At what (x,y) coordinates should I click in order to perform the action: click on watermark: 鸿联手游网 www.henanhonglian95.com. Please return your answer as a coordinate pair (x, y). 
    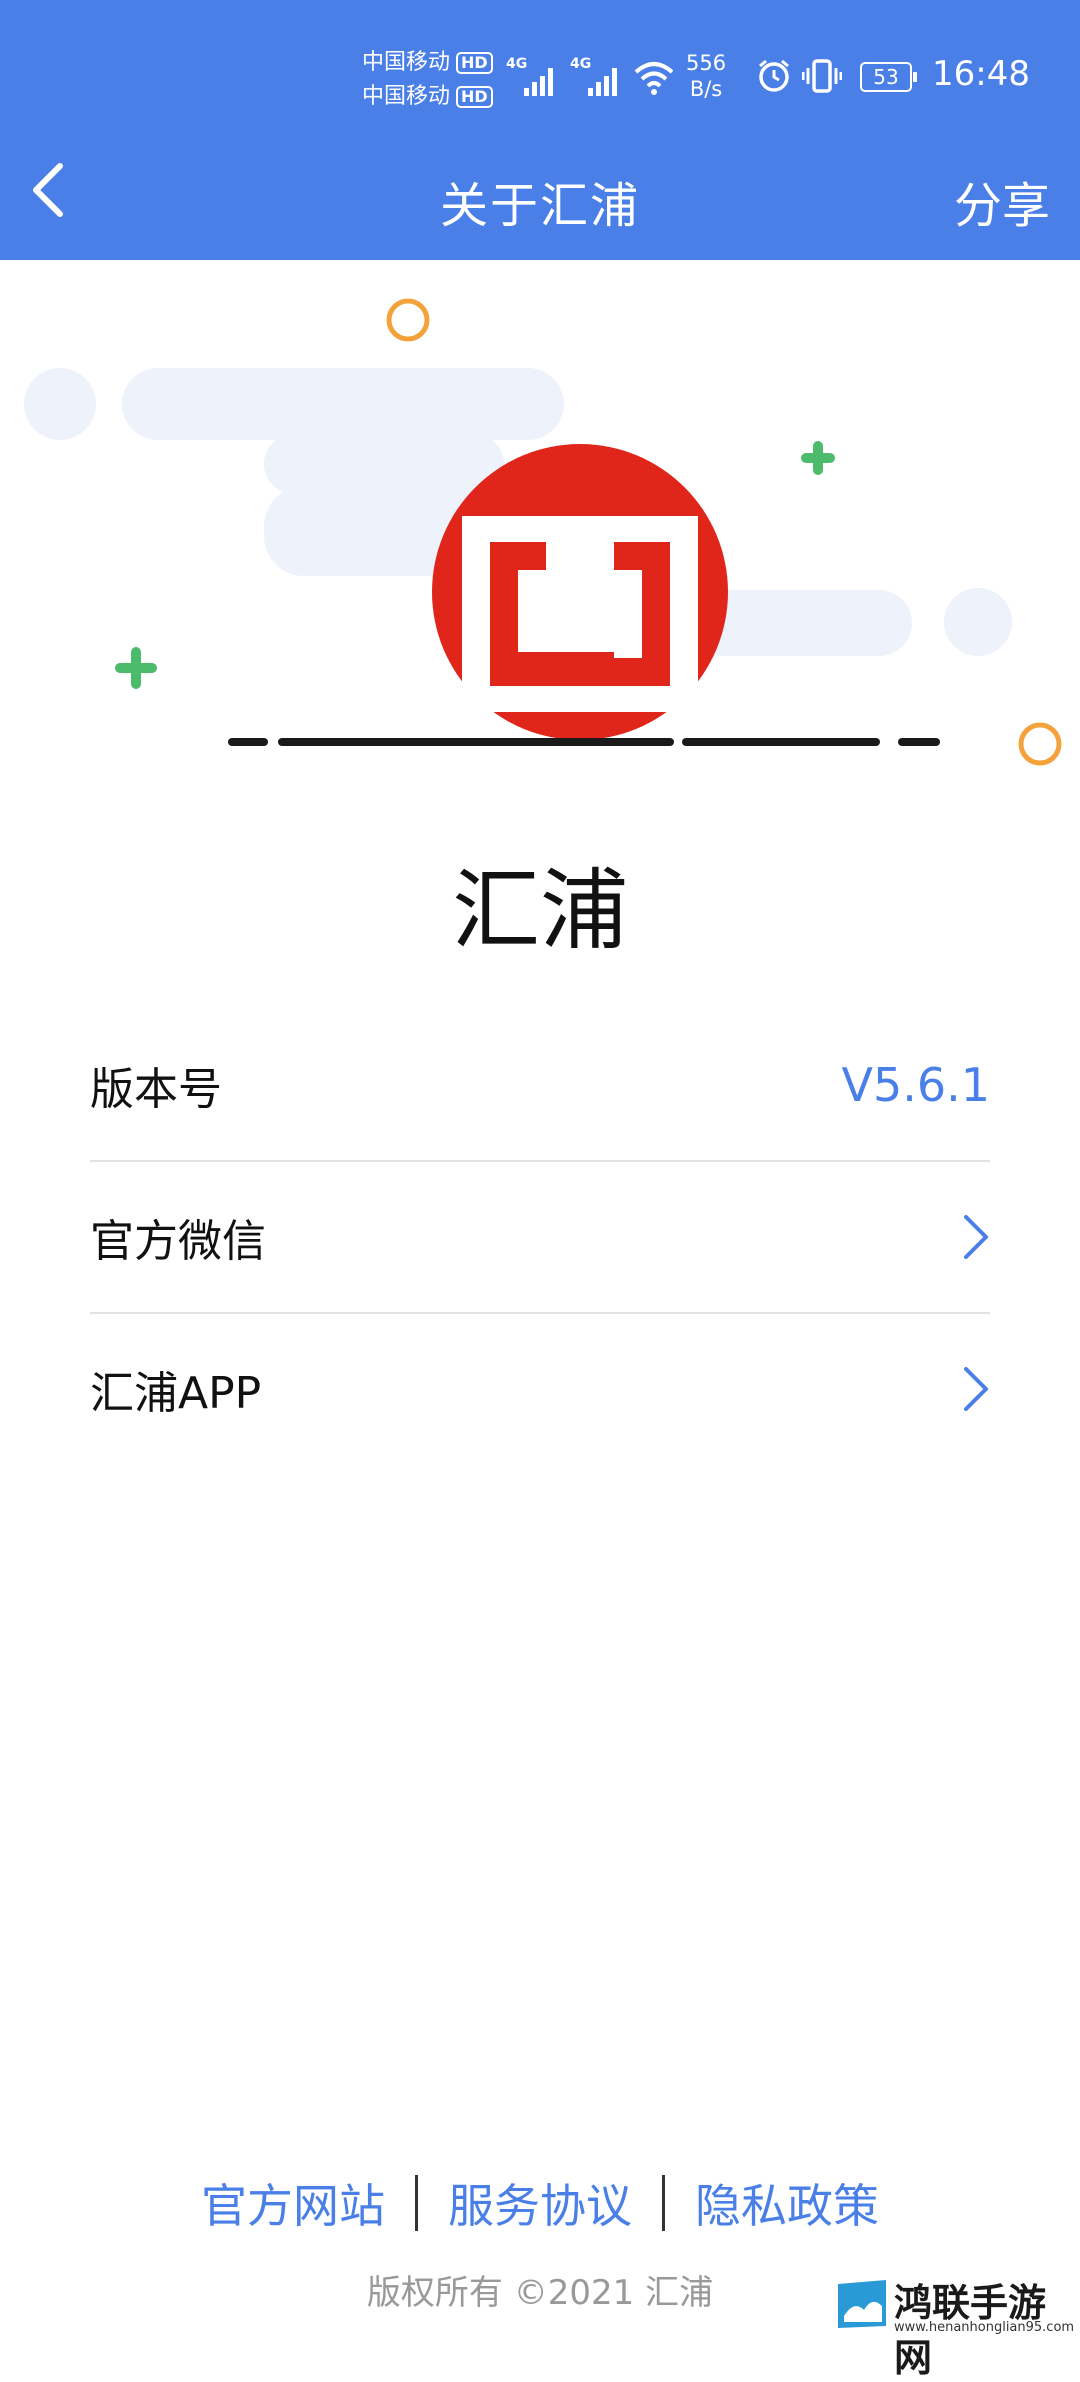
    Looking at the image, I should click on (956, 2325).